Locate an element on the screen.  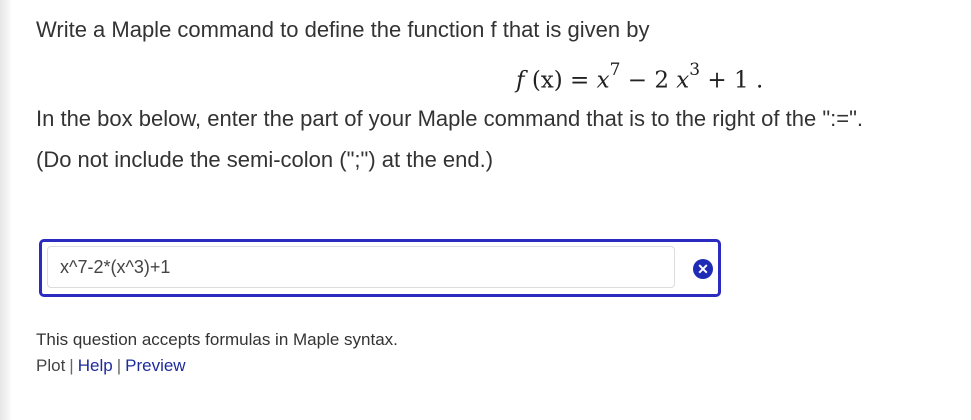
preview-link: Preview is located at coordinates (155, 365).